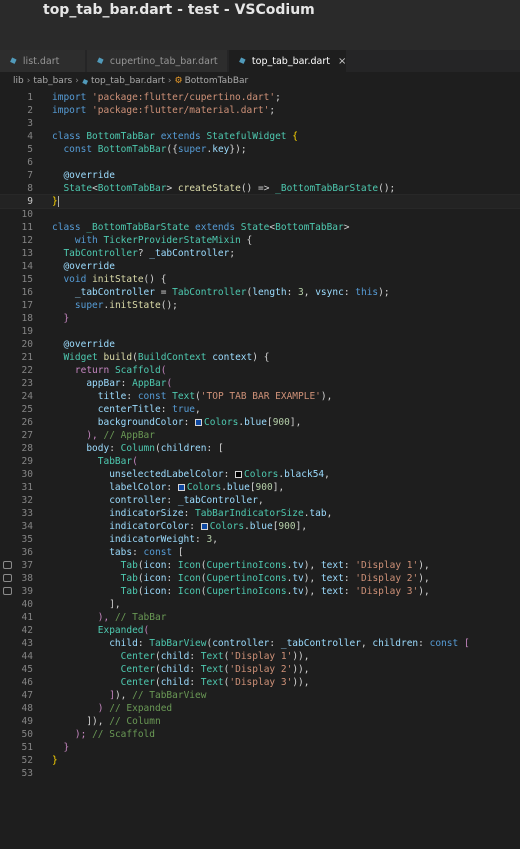  I want to click on breadcrumb-item-tab-bars: tab_bars, so click(52, 81).